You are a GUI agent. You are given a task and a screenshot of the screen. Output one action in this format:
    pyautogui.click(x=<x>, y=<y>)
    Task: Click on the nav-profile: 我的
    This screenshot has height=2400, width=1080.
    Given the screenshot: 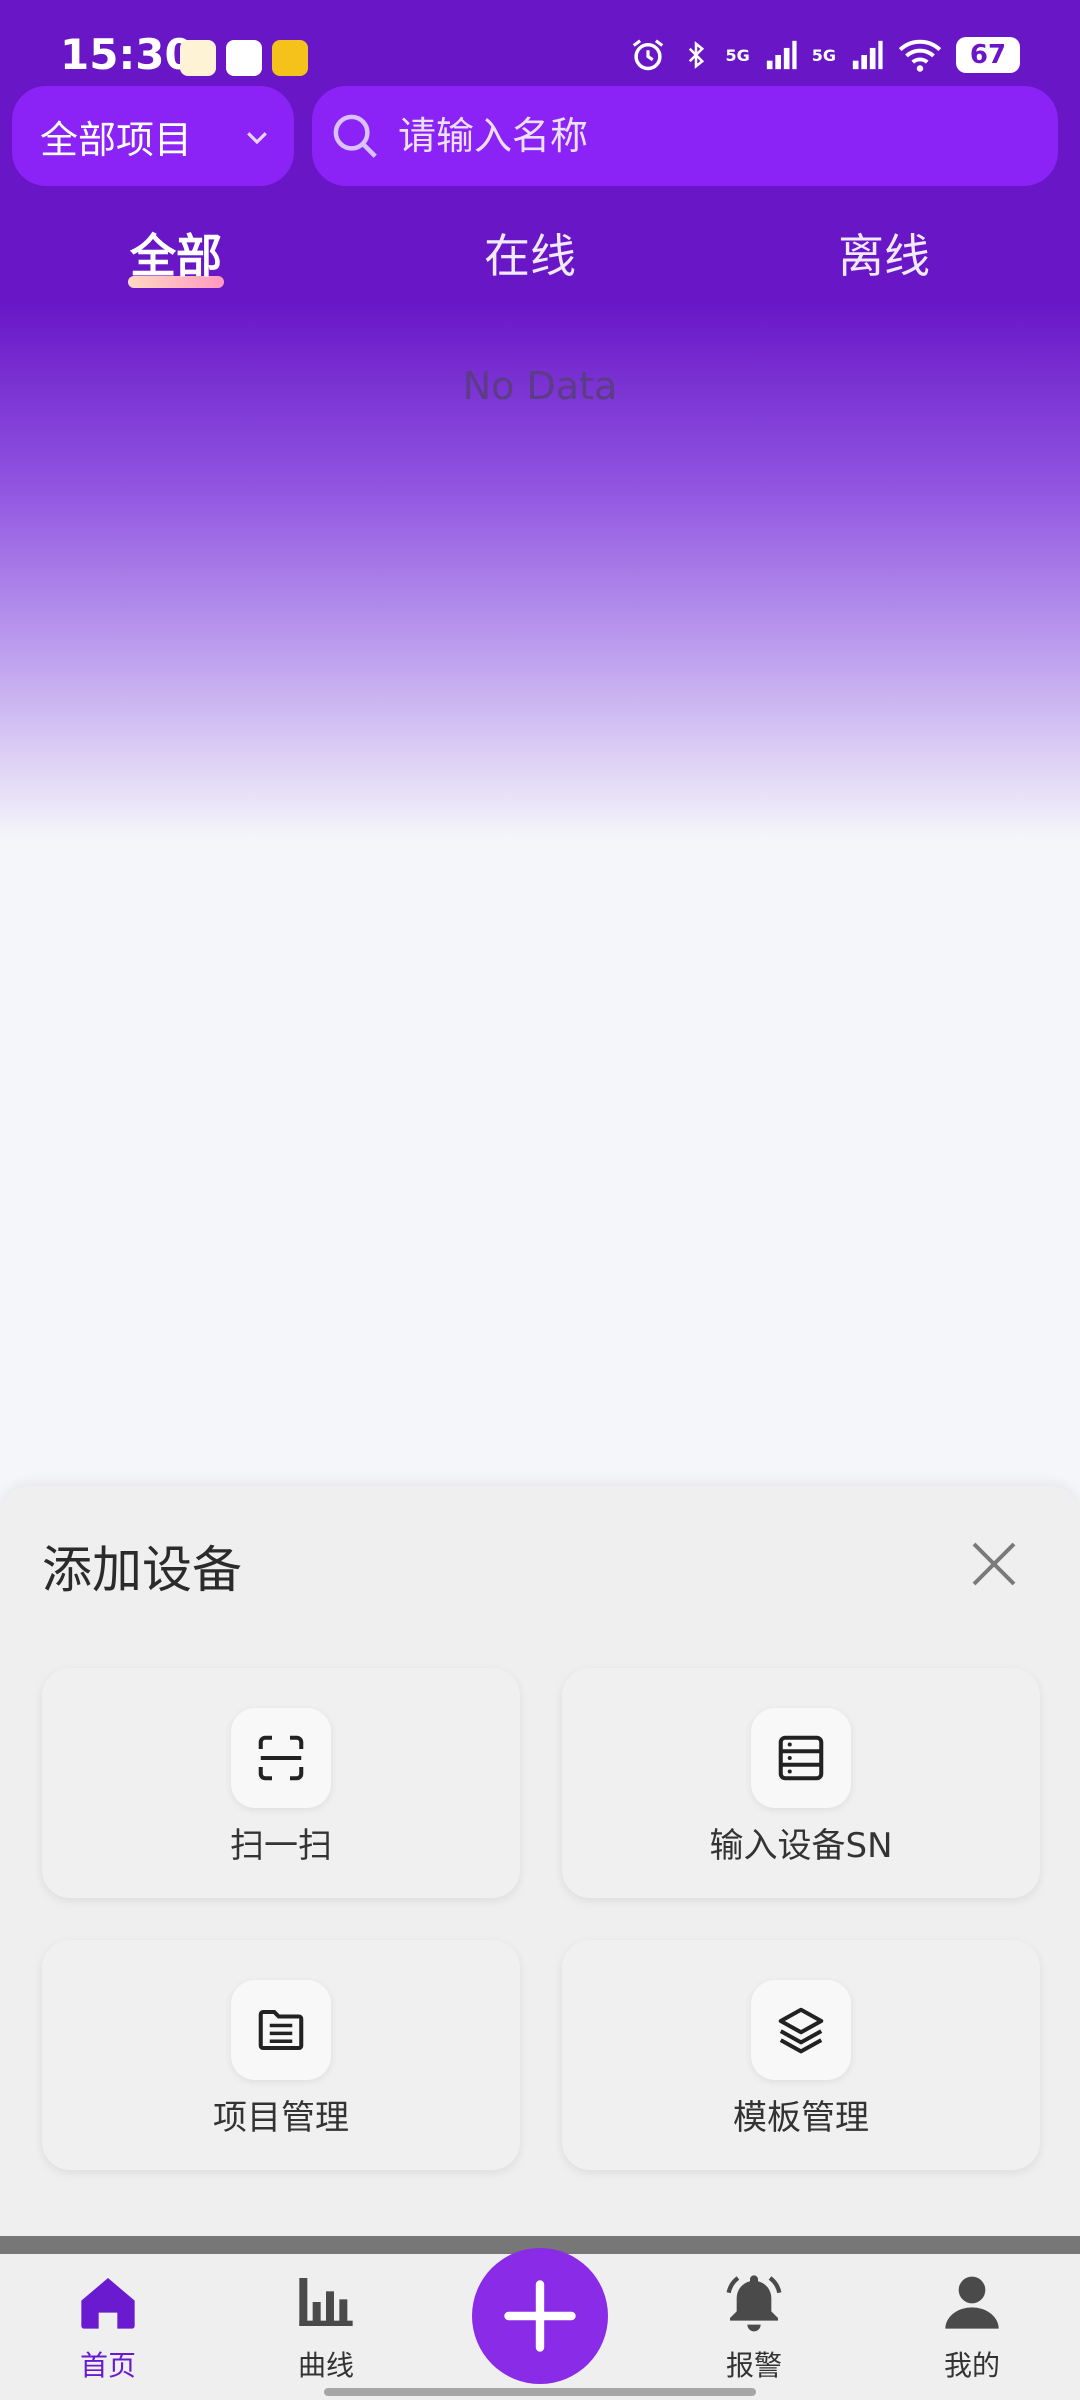 What is the action you would take?
    pyautogui.click(x=972, y=2327)
    